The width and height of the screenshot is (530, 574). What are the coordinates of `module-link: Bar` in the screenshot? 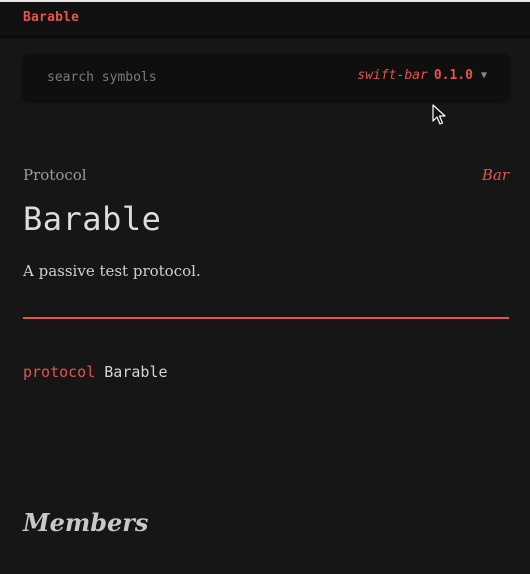 It's located at (495, 175).